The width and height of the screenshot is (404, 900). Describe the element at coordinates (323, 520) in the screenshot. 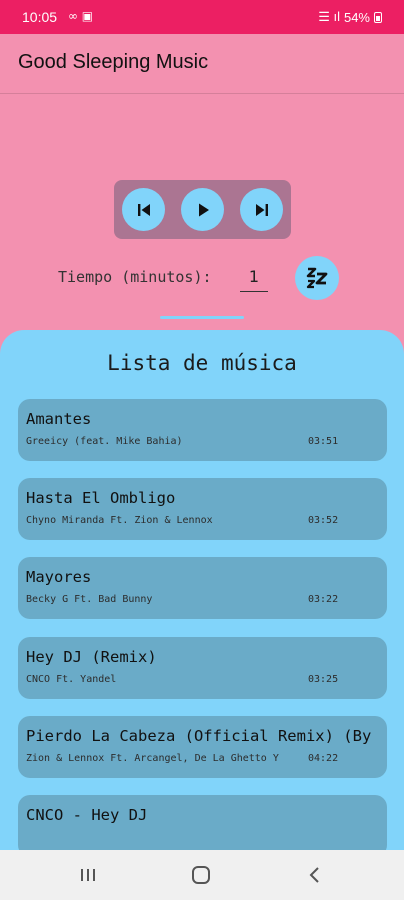

I see `song-duration: 03:52` at that location.